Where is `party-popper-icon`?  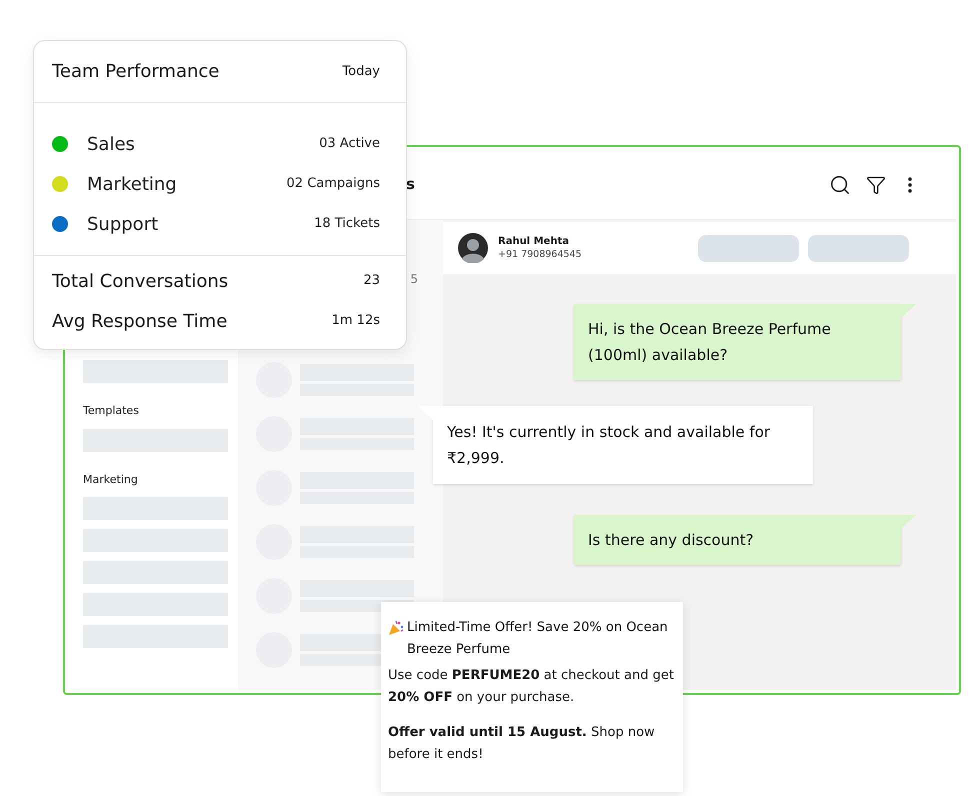
party-popper-icon is located at coordinates (396, 628).